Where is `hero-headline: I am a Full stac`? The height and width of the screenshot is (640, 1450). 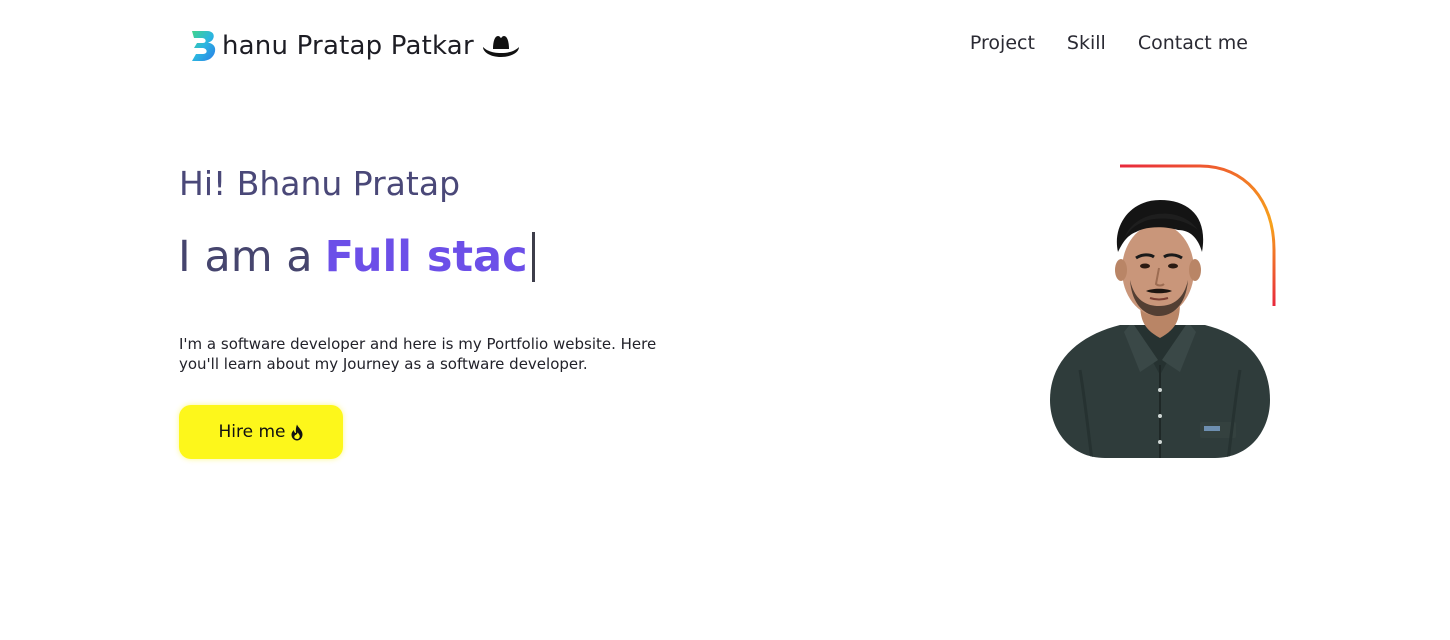 hero-headline: I am a Full stac is located at coordinates (356, 257).